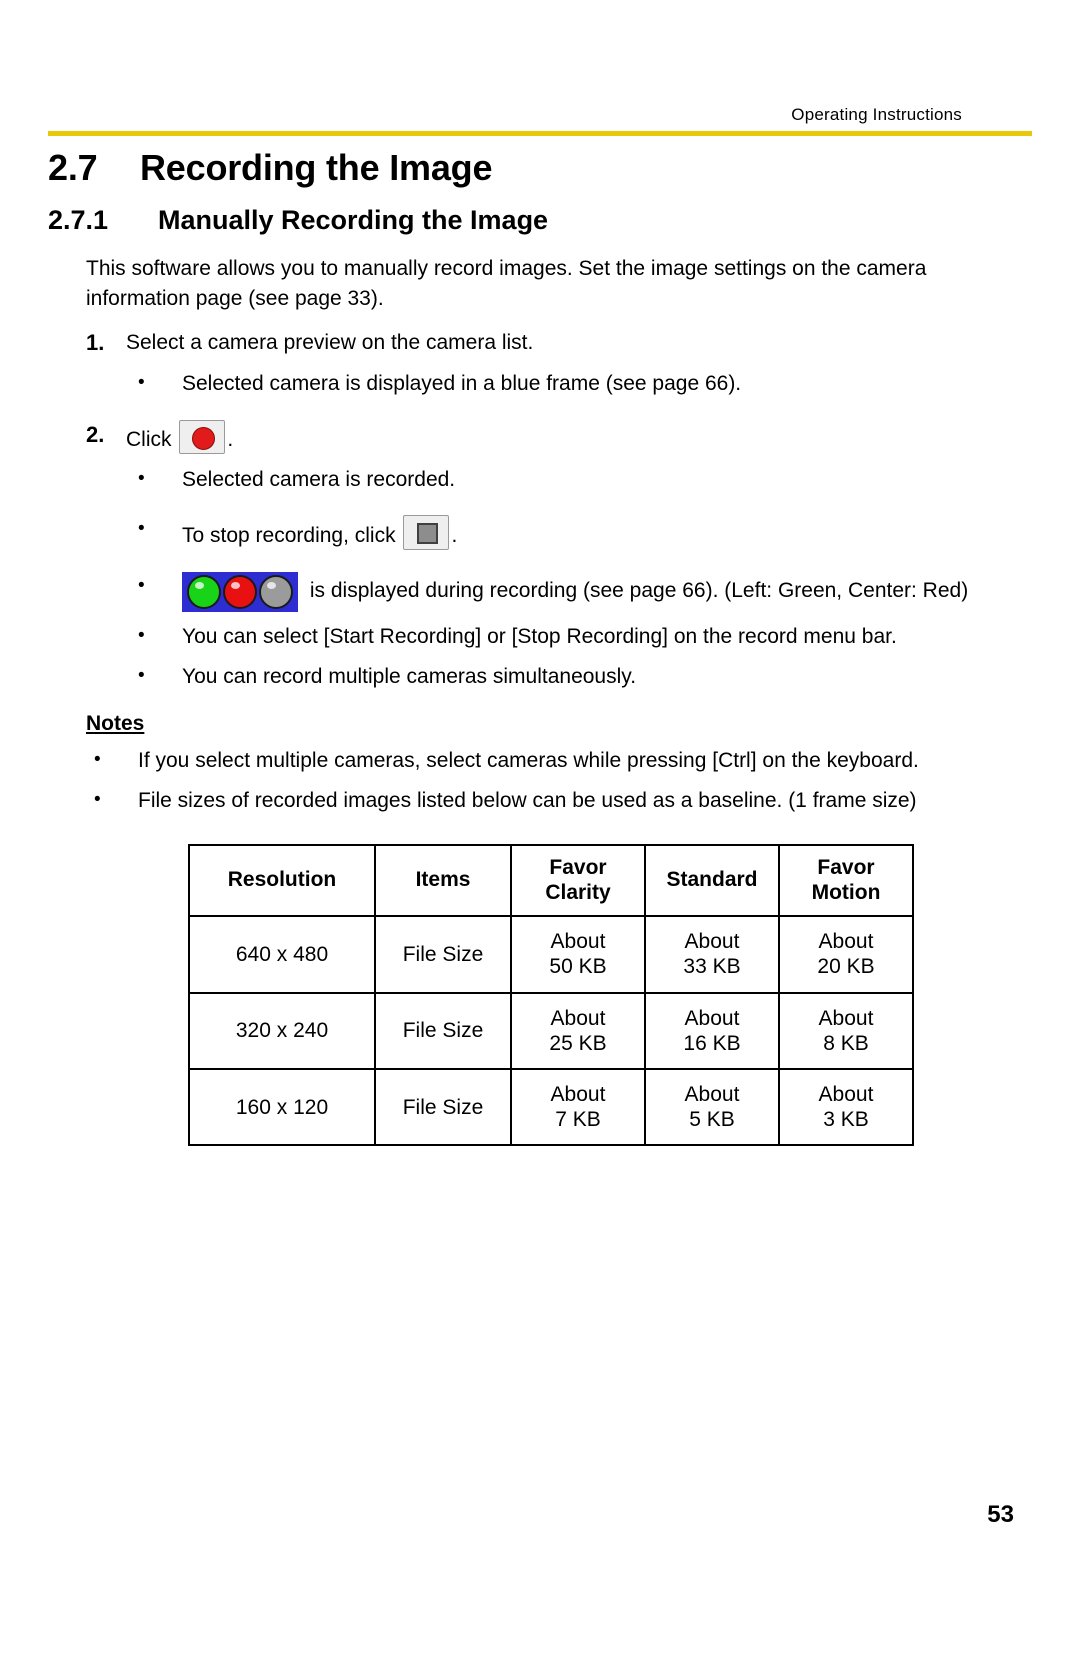 The height and width of the screenshot is (1669, 1080). I want to click on column-header-favor-clarity: Favor Clarity, so click(578, 880).